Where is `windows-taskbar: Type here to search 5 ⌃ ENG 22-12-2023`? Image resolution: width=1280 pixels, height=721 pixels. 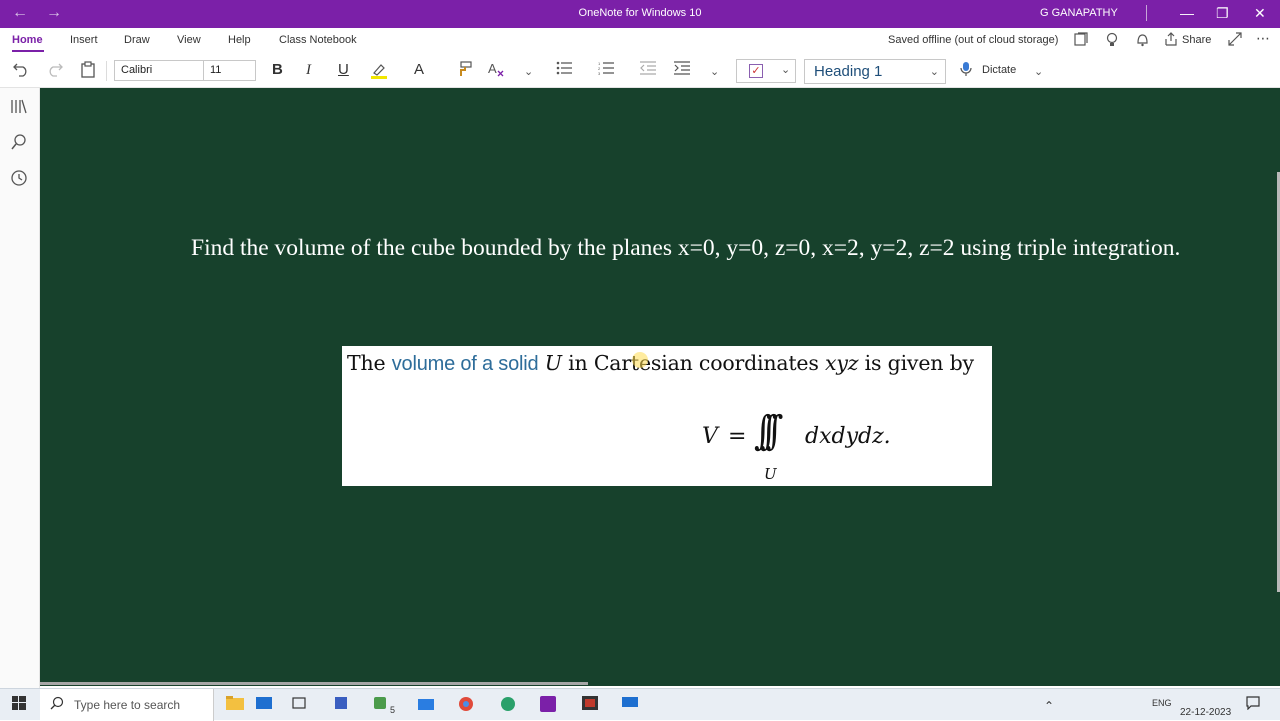 windows-taskbar: Type here to search 5 ⌃ ENG 22-12-2023 is located at coordinates (640, 704).